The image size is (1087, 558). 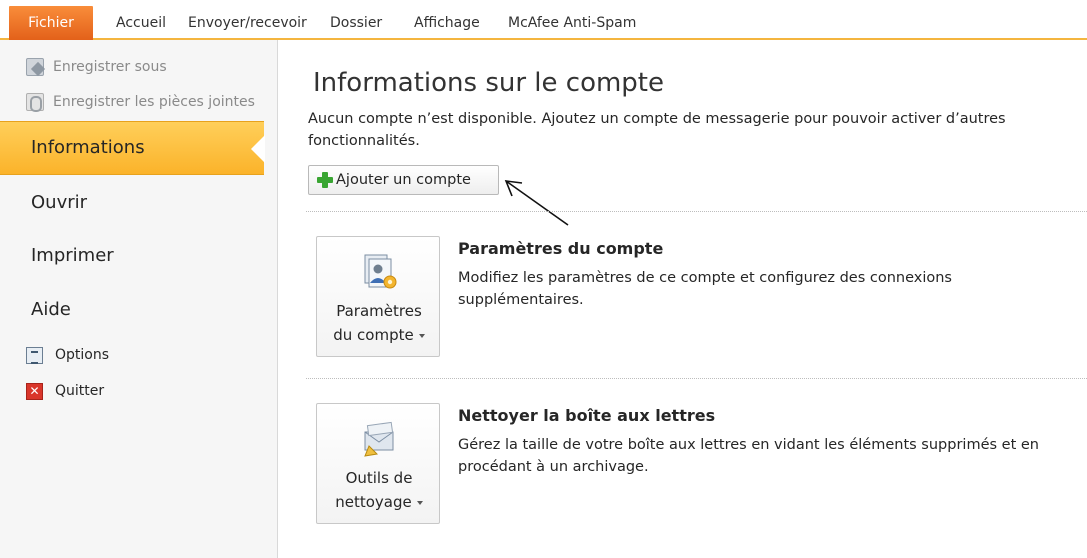 What do you see at coordinates (59, 202) in the screenshot?
I see `nav-open: Ouvrir` at bounding box center [59, 202].